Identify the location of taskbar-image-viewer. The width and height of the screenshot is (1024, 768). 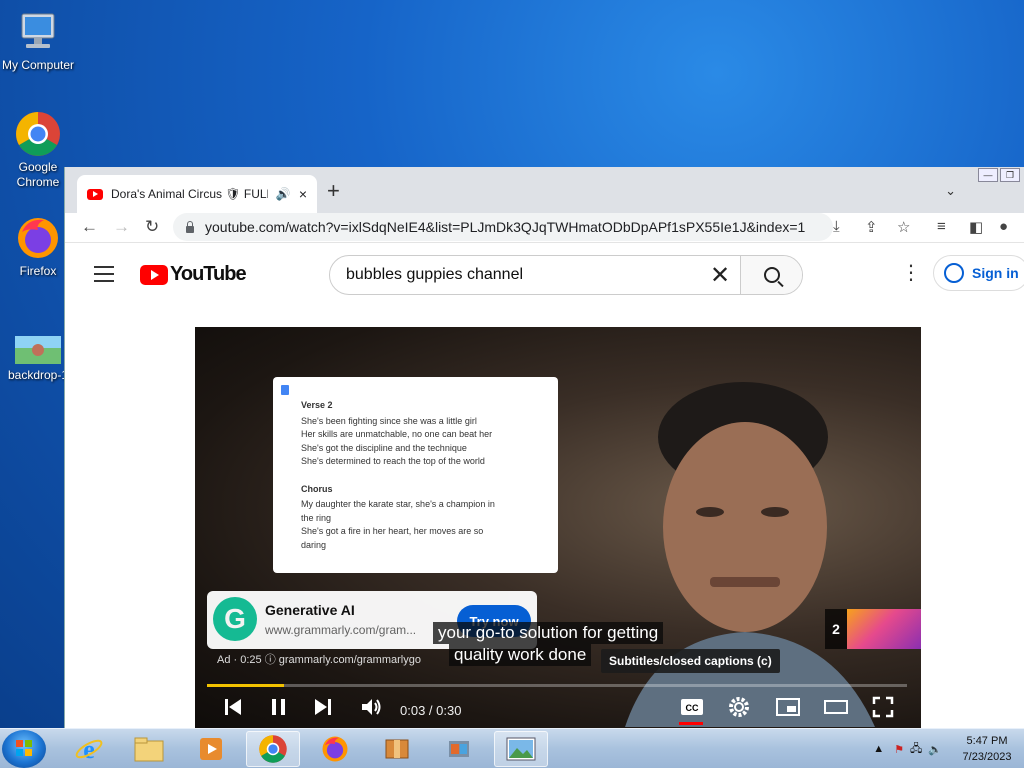
(521, 749).